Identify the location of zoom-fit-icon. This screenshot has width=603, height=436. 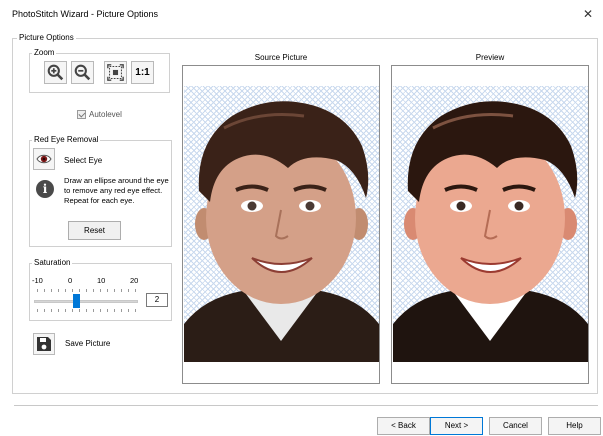
(115, 72).